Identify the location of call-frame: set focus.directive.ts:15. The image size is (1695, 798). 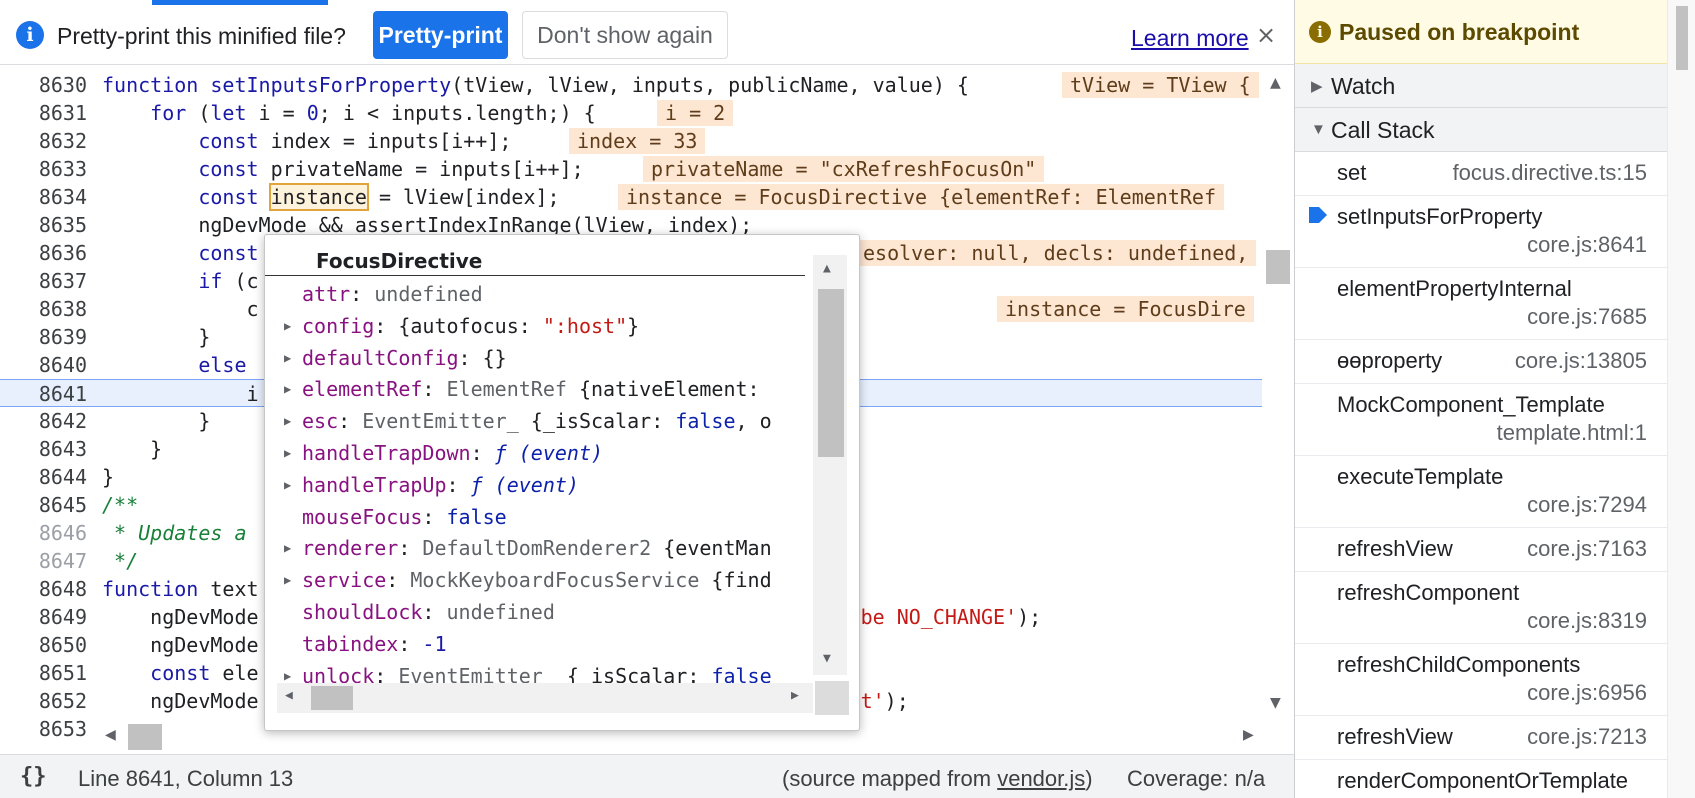
(1481, 174).